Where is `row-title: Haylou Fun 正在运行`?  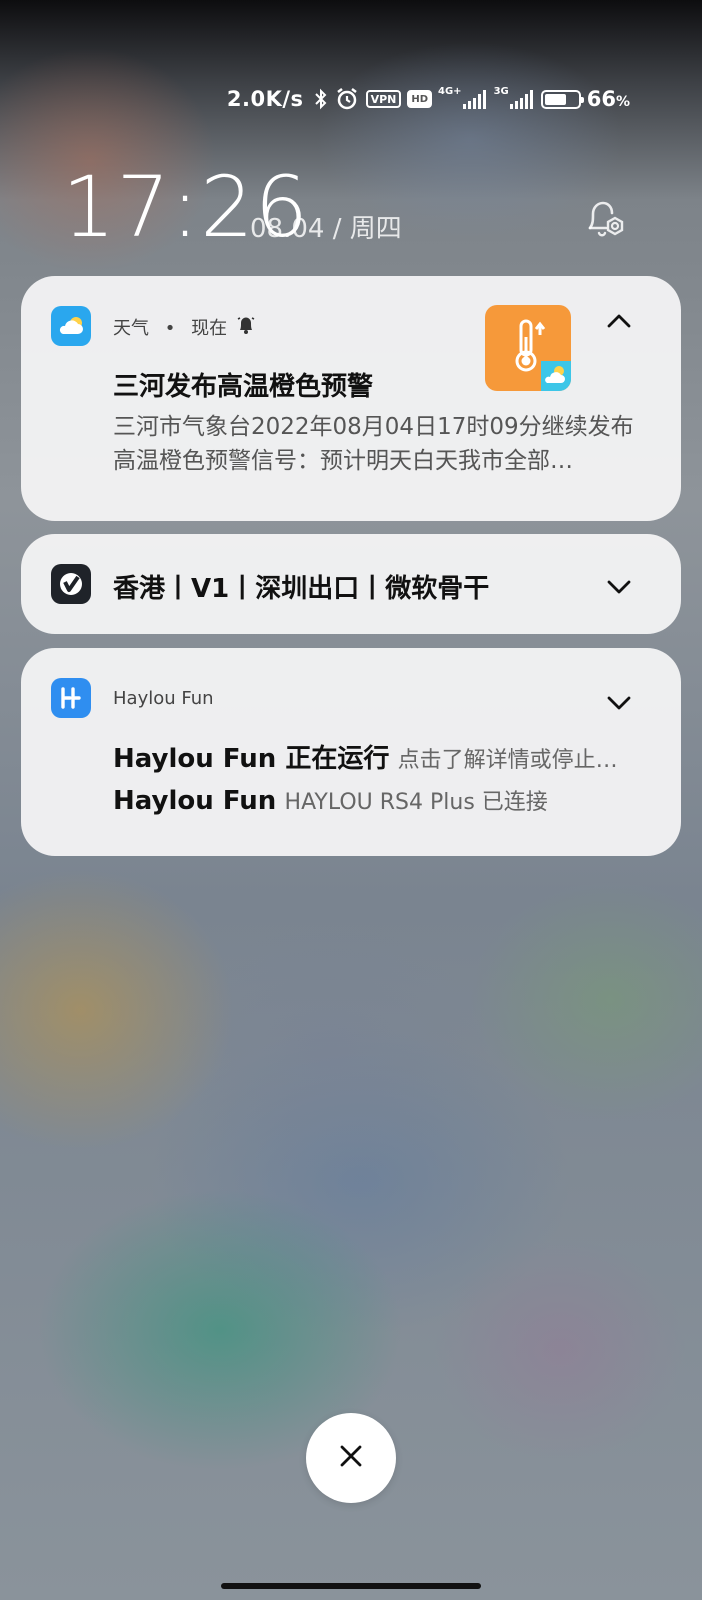 row-title: Haylou Fun 正在运行 is located at coordinates (251, 759).